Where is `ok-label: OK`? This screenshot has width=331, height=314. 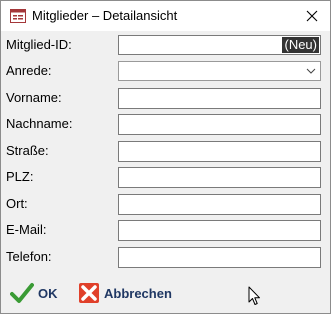 ok-label: OK is located at coordinates (48, 293).